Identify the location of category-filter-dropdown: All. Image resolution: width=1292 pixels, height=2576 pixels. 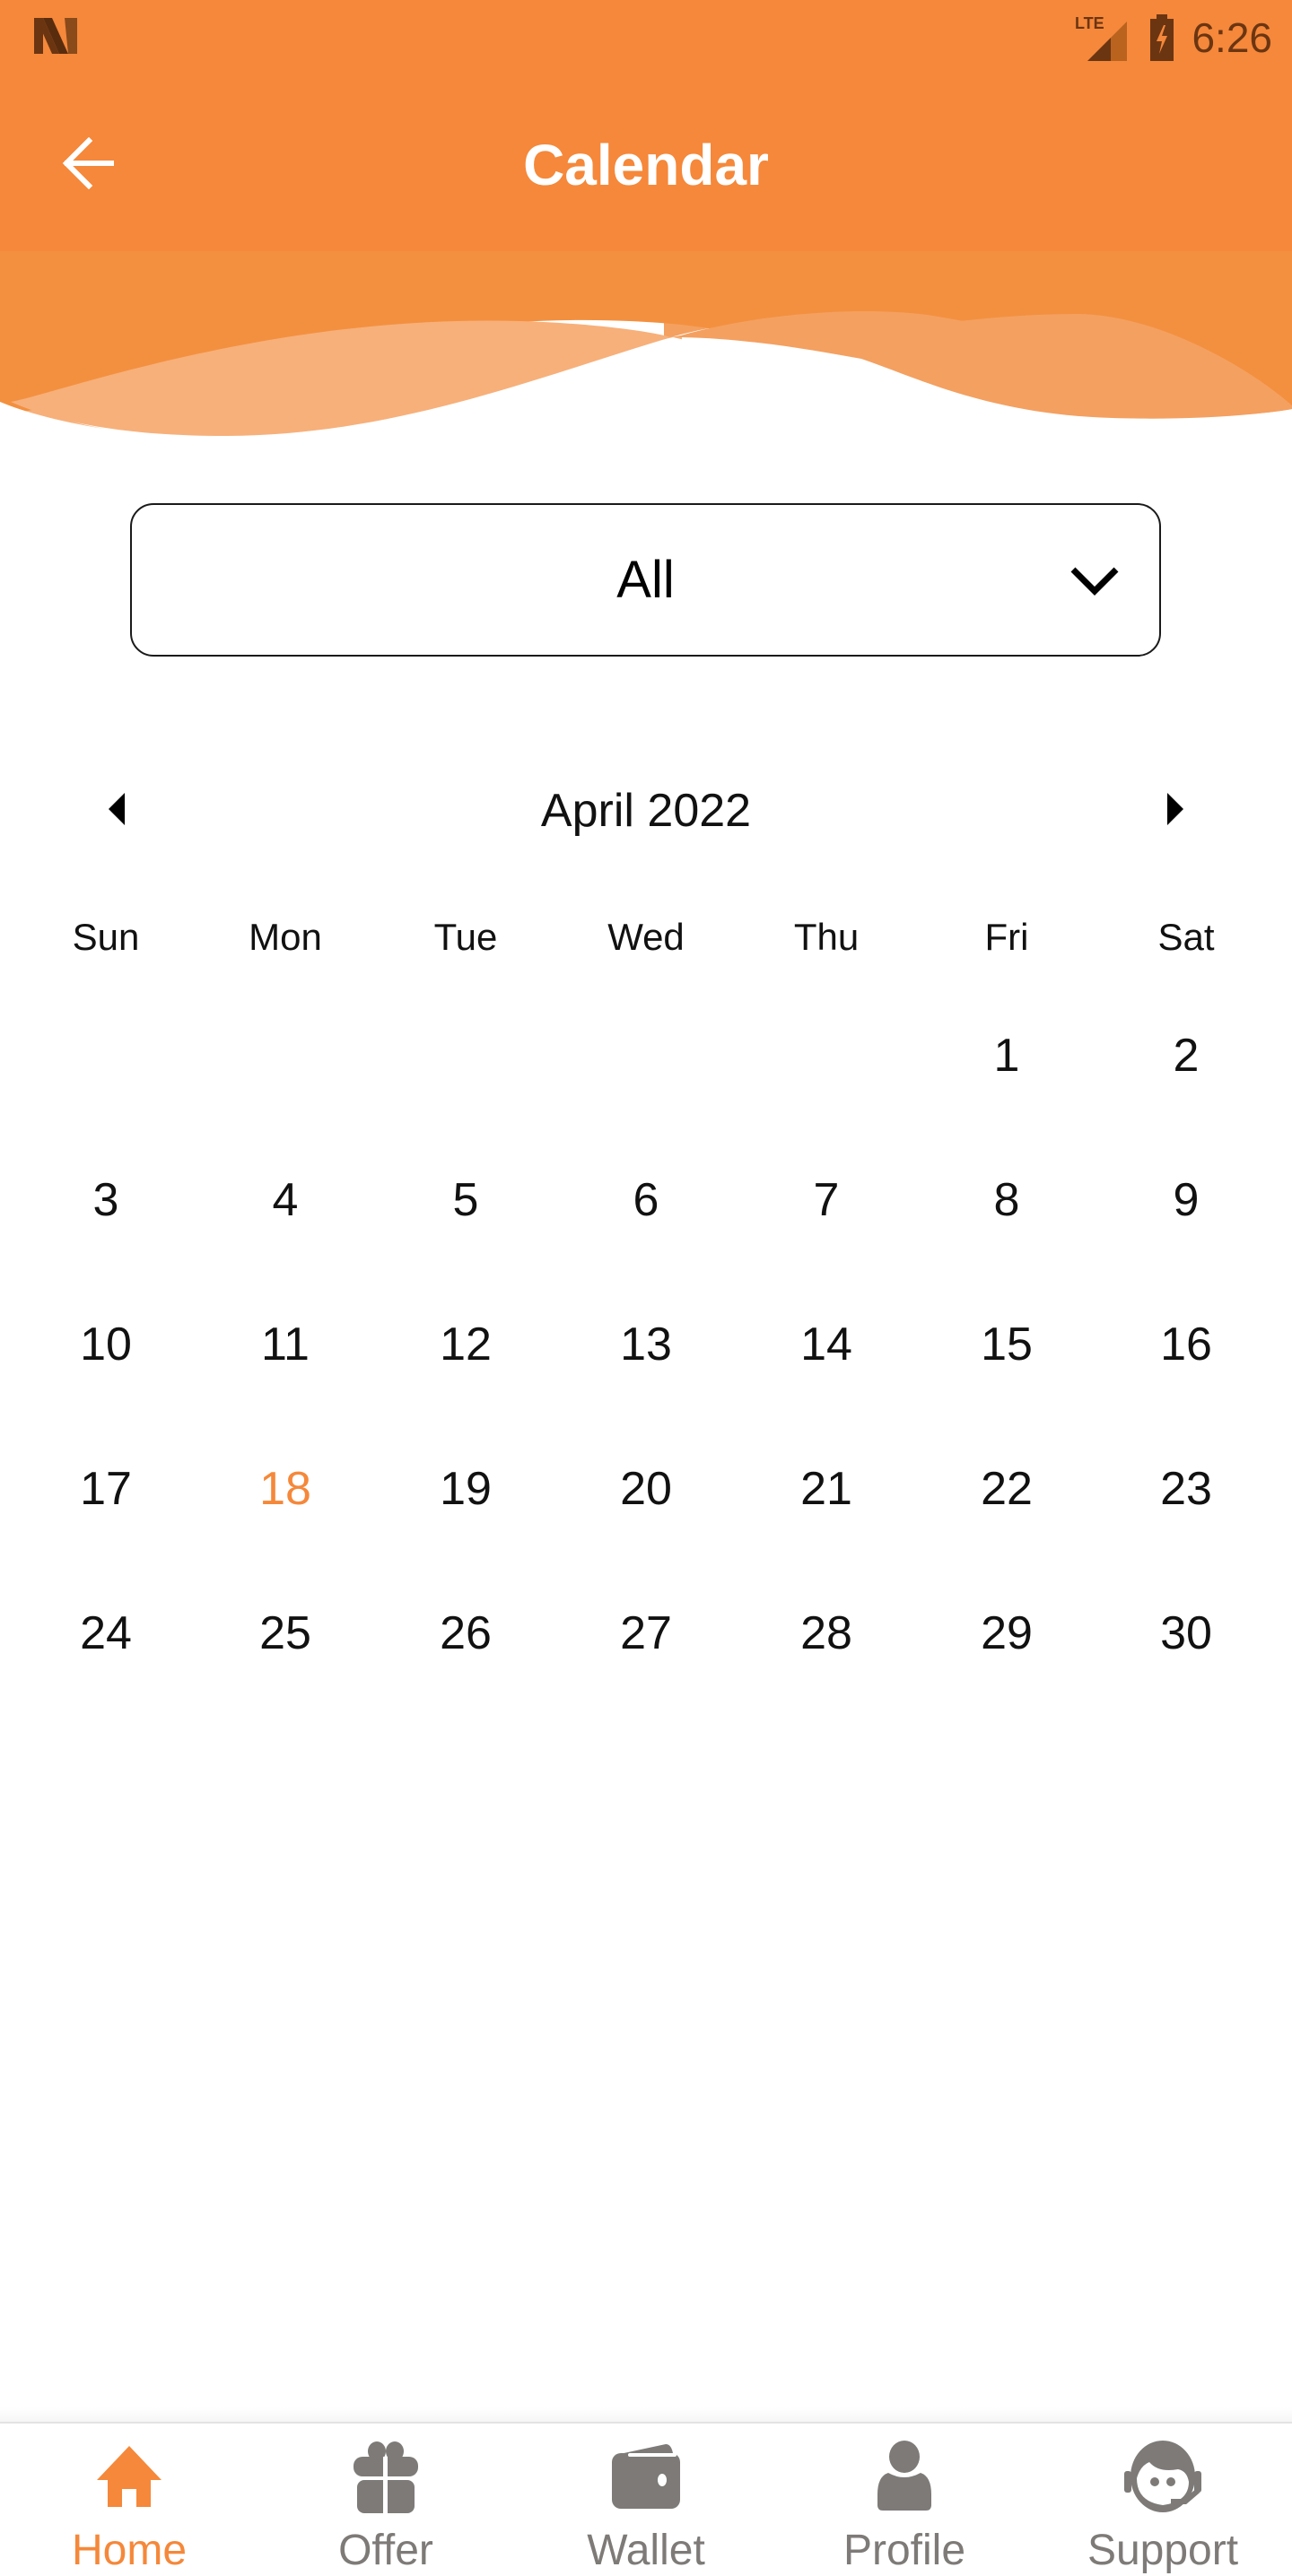
(645, 580).